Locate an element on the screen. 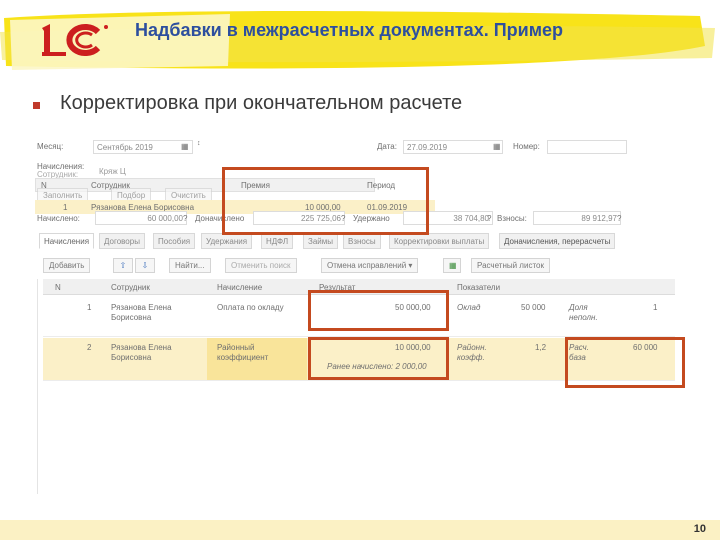  number-label: Номер: is located at coordinates (526, 146).